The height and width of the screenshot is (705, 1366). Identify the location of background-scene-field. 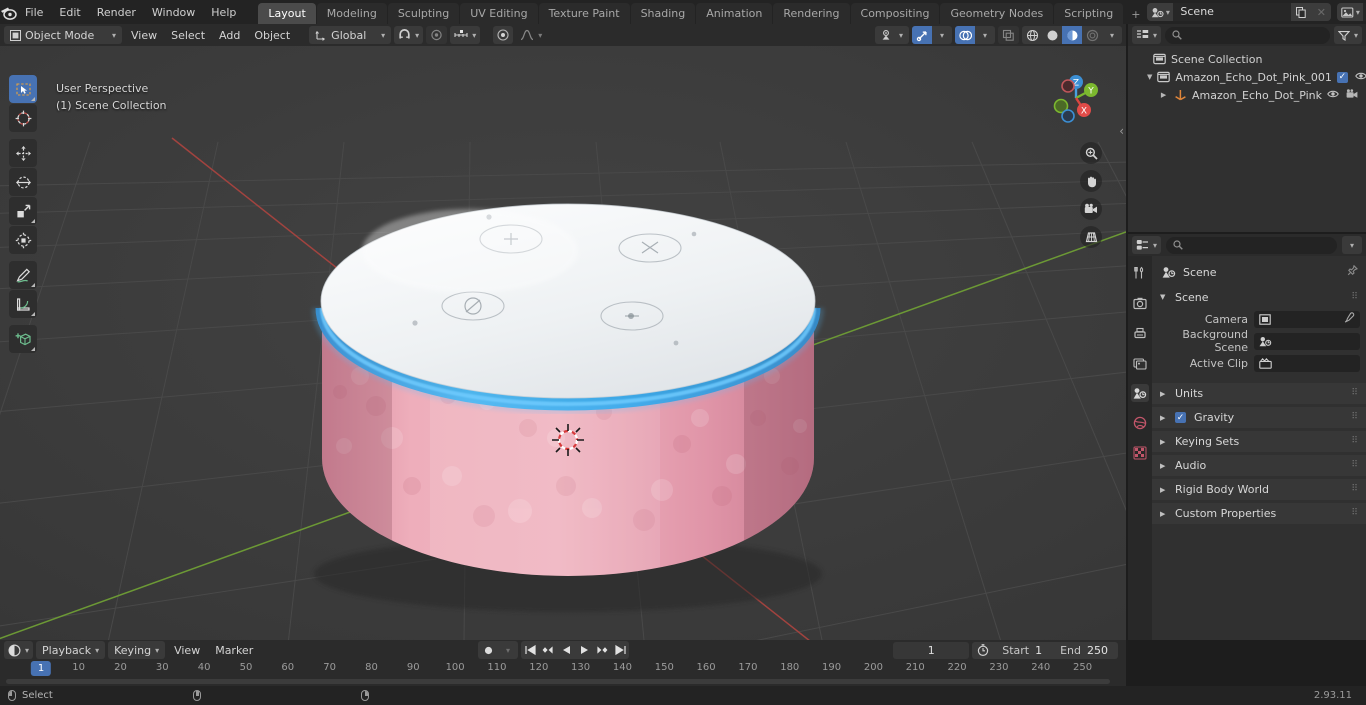
(1307, 341).